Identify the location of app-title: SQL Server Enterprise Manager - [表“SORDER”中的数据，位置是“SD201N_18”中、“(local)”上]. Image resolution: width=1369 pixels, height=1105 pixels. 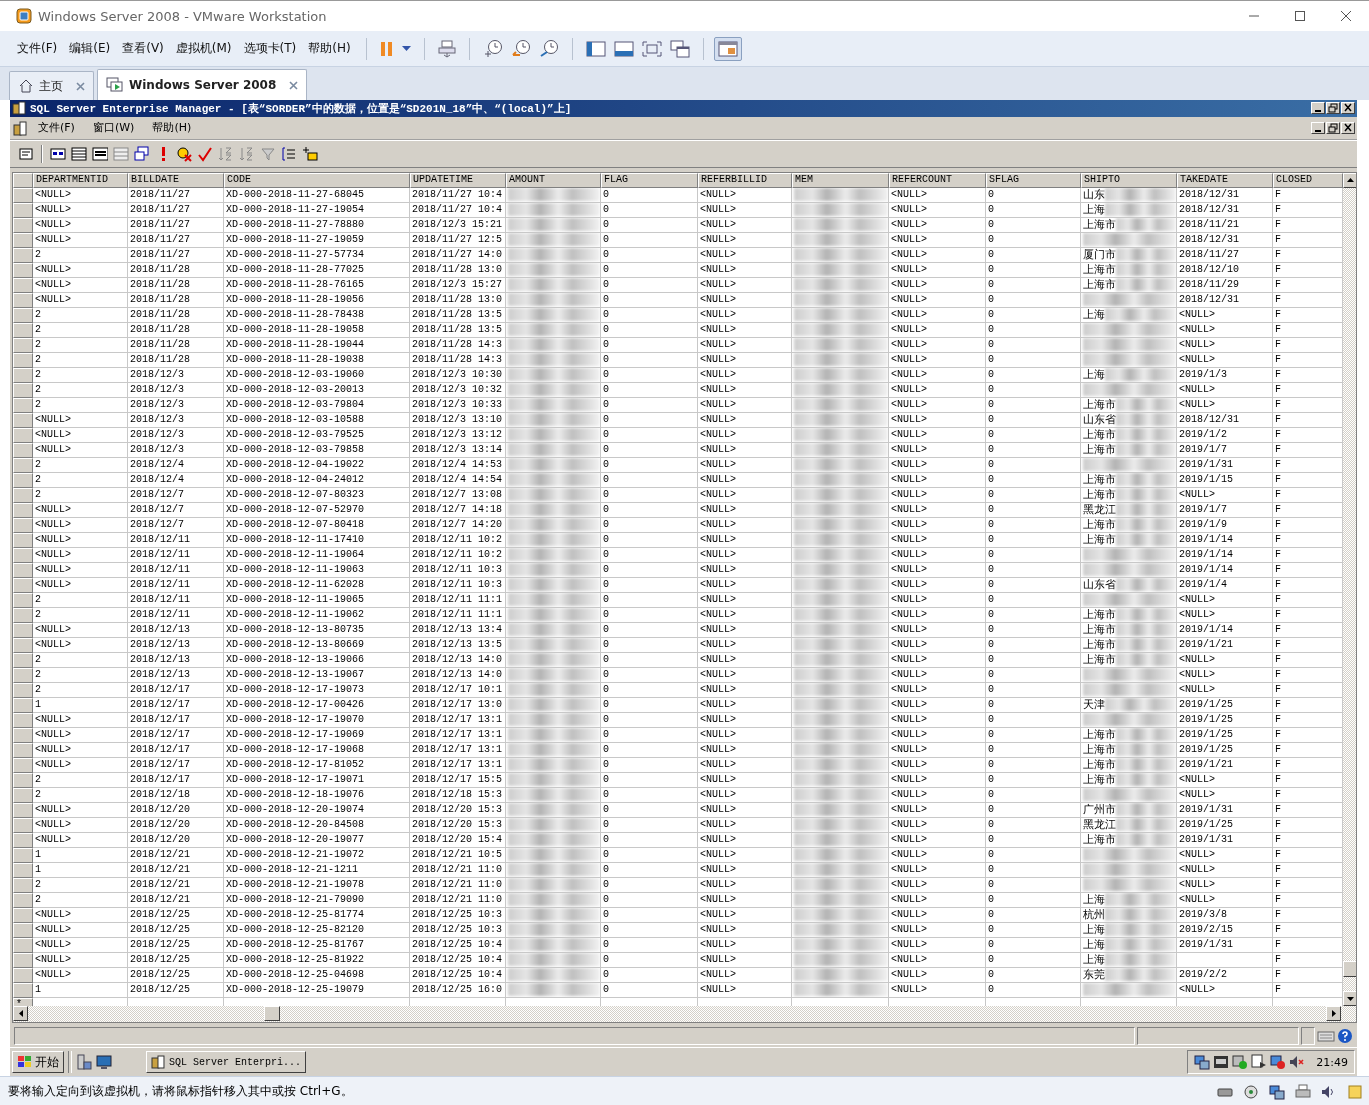
(301, 108).